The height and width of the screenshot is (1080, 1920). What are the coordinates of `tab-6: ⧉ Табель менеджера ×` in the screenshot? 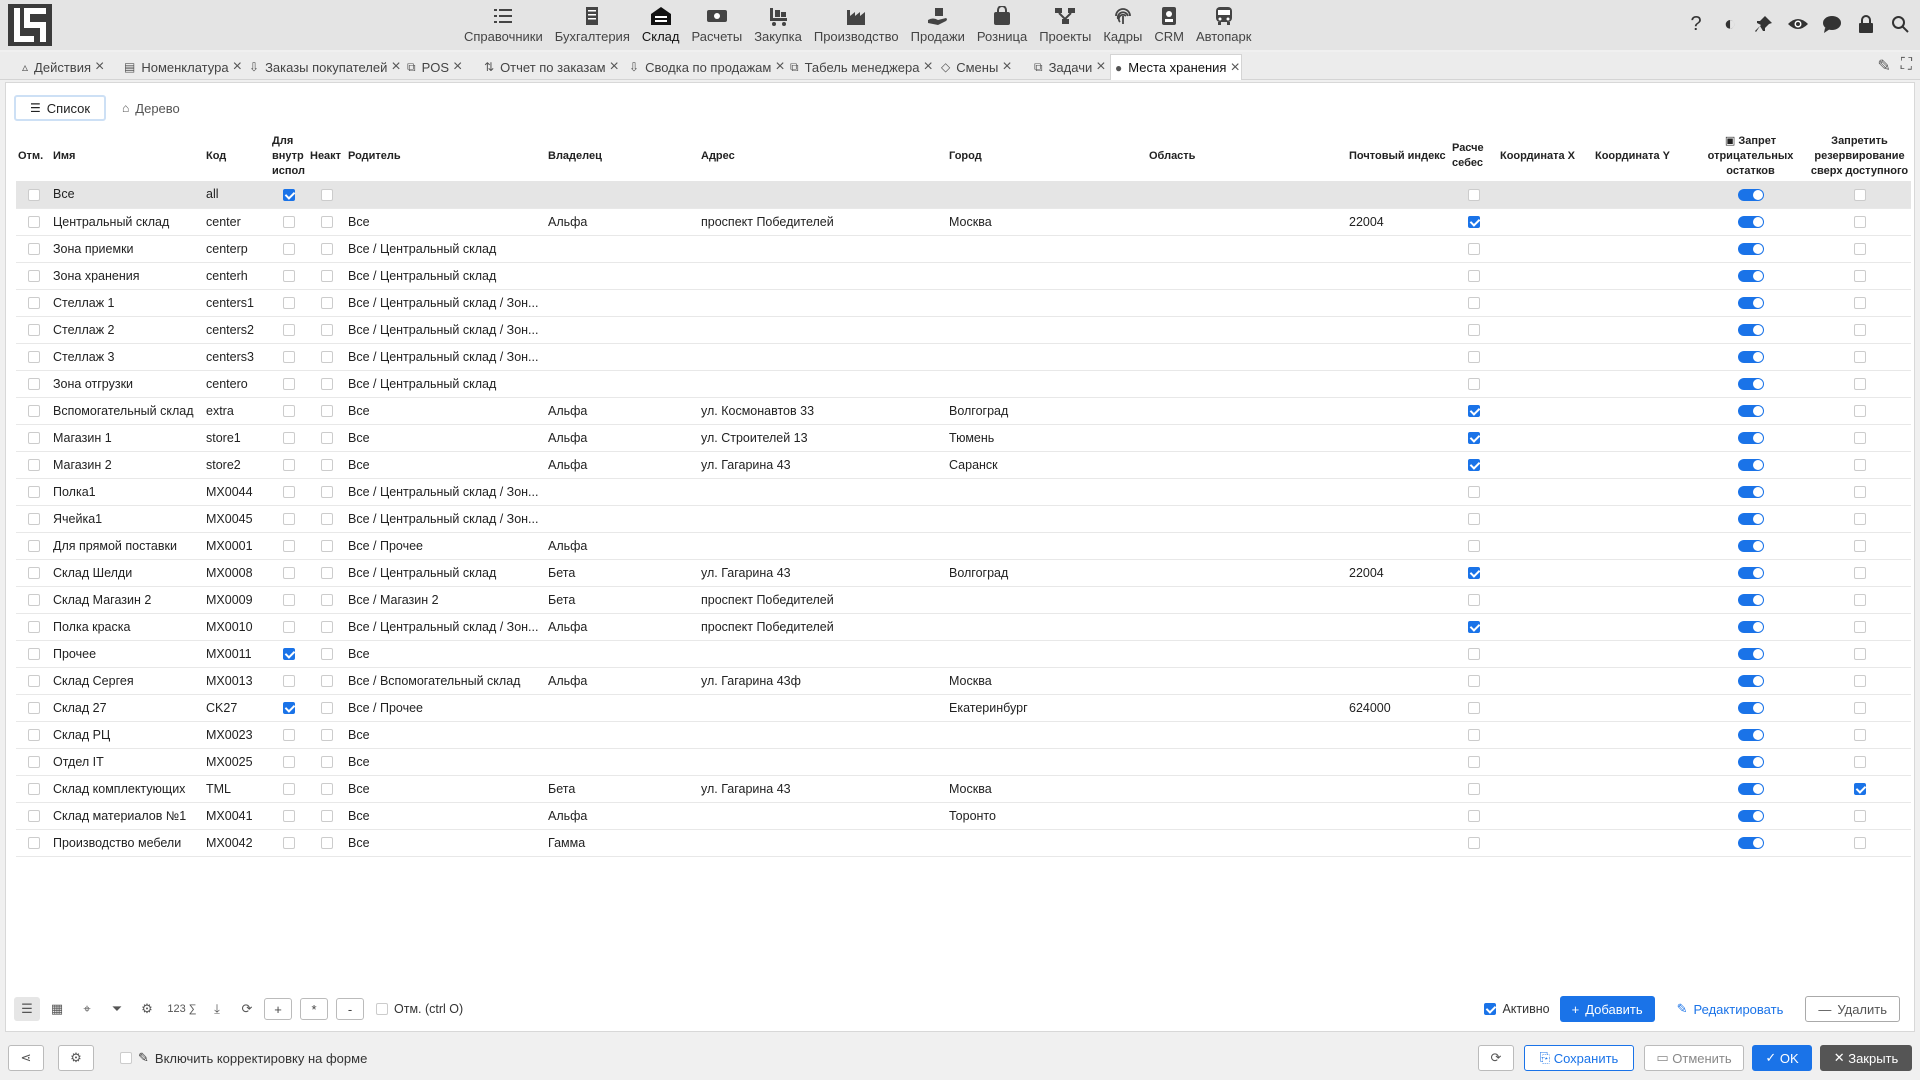 It's located at (859, 67).